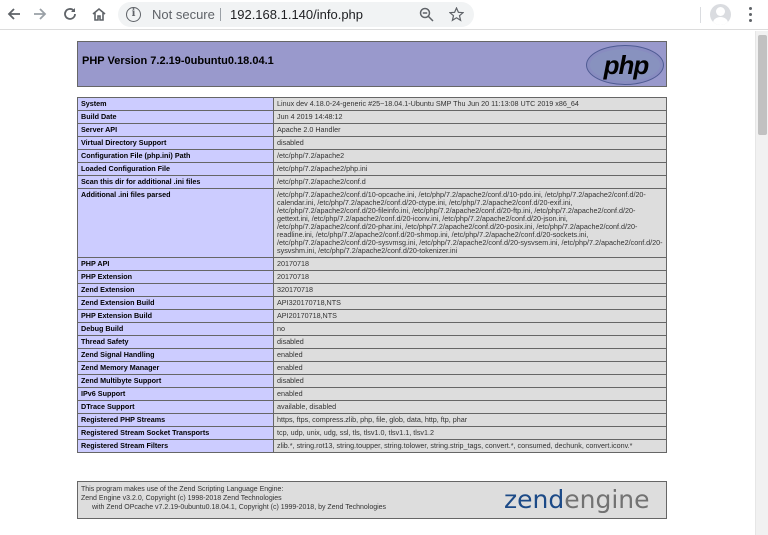  What do you see at coordinates (175, 342) in the screenshot?
I see `row-key: Thread Safety` at bounding box center [175, 342].